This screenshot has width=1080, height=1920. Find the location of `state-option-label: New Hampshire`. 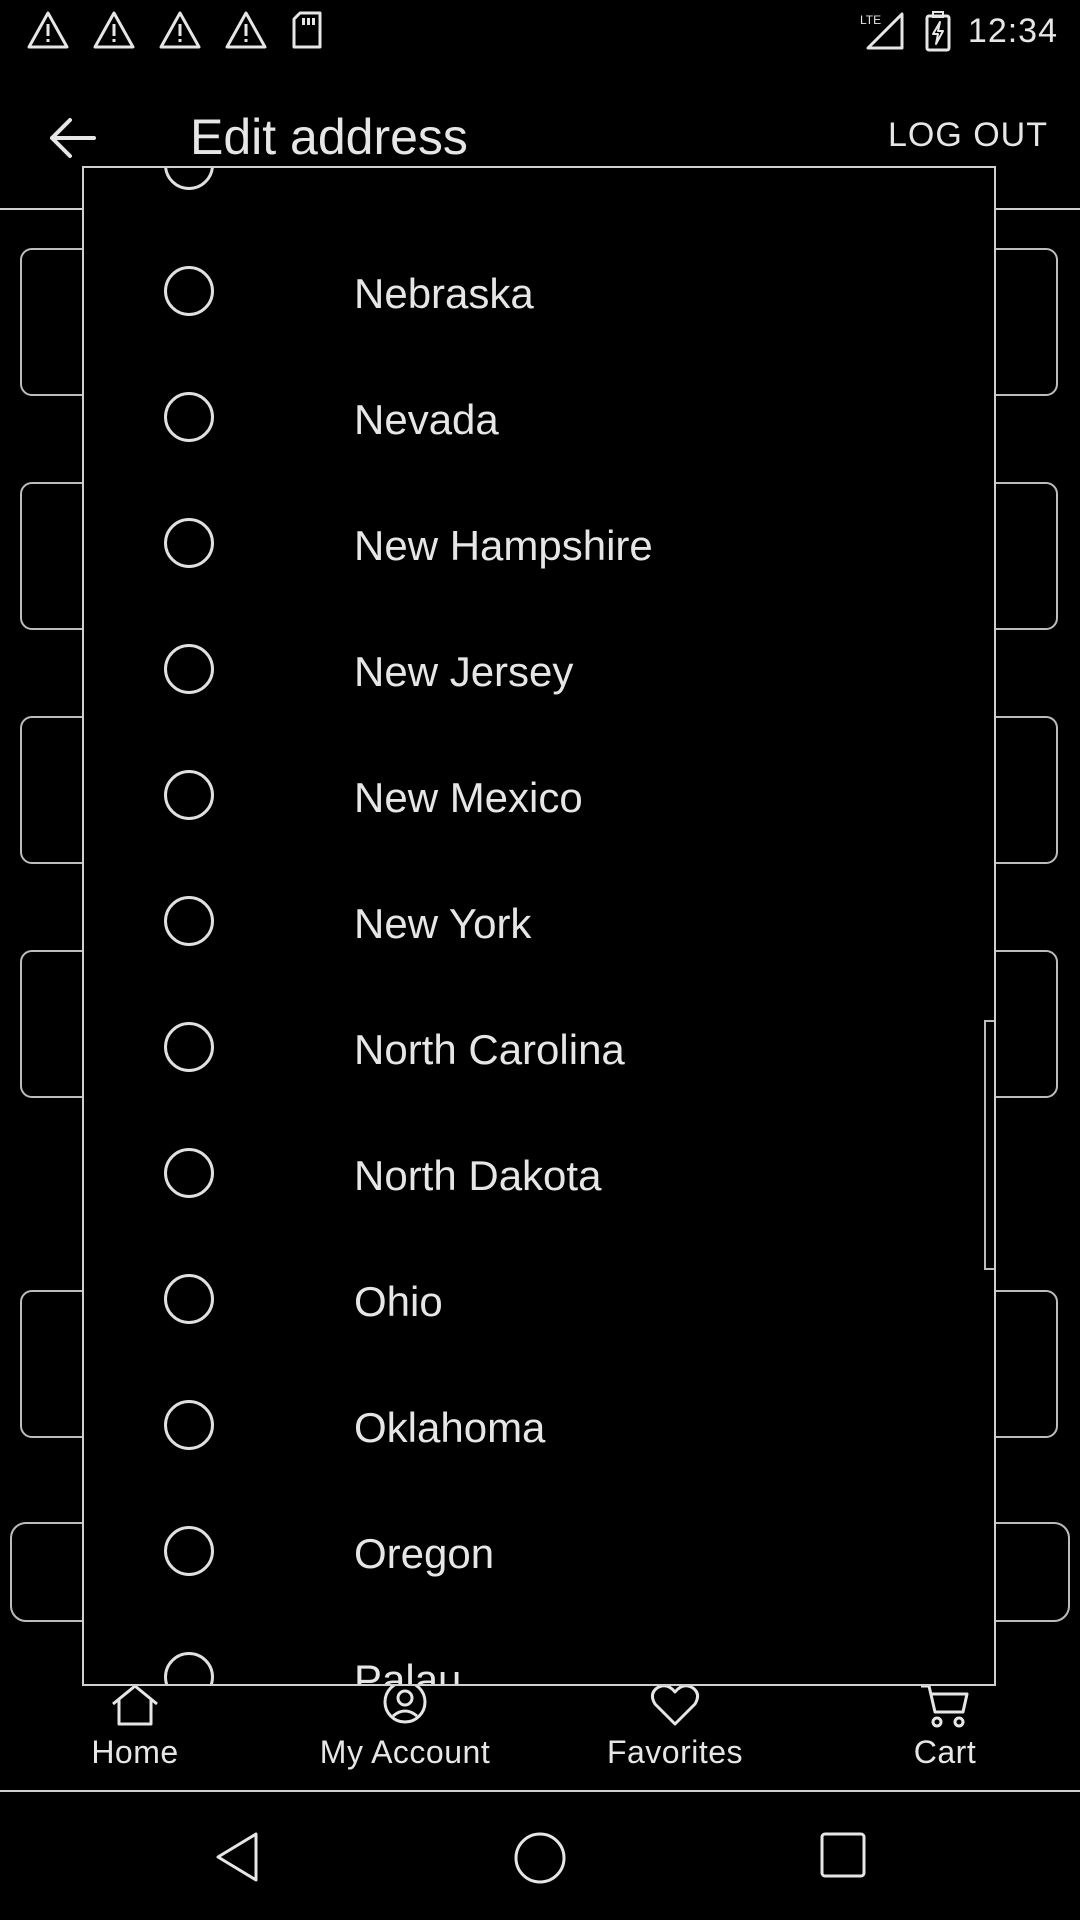

state-option-label: New Hampshire is located at coordinates (503, 545).